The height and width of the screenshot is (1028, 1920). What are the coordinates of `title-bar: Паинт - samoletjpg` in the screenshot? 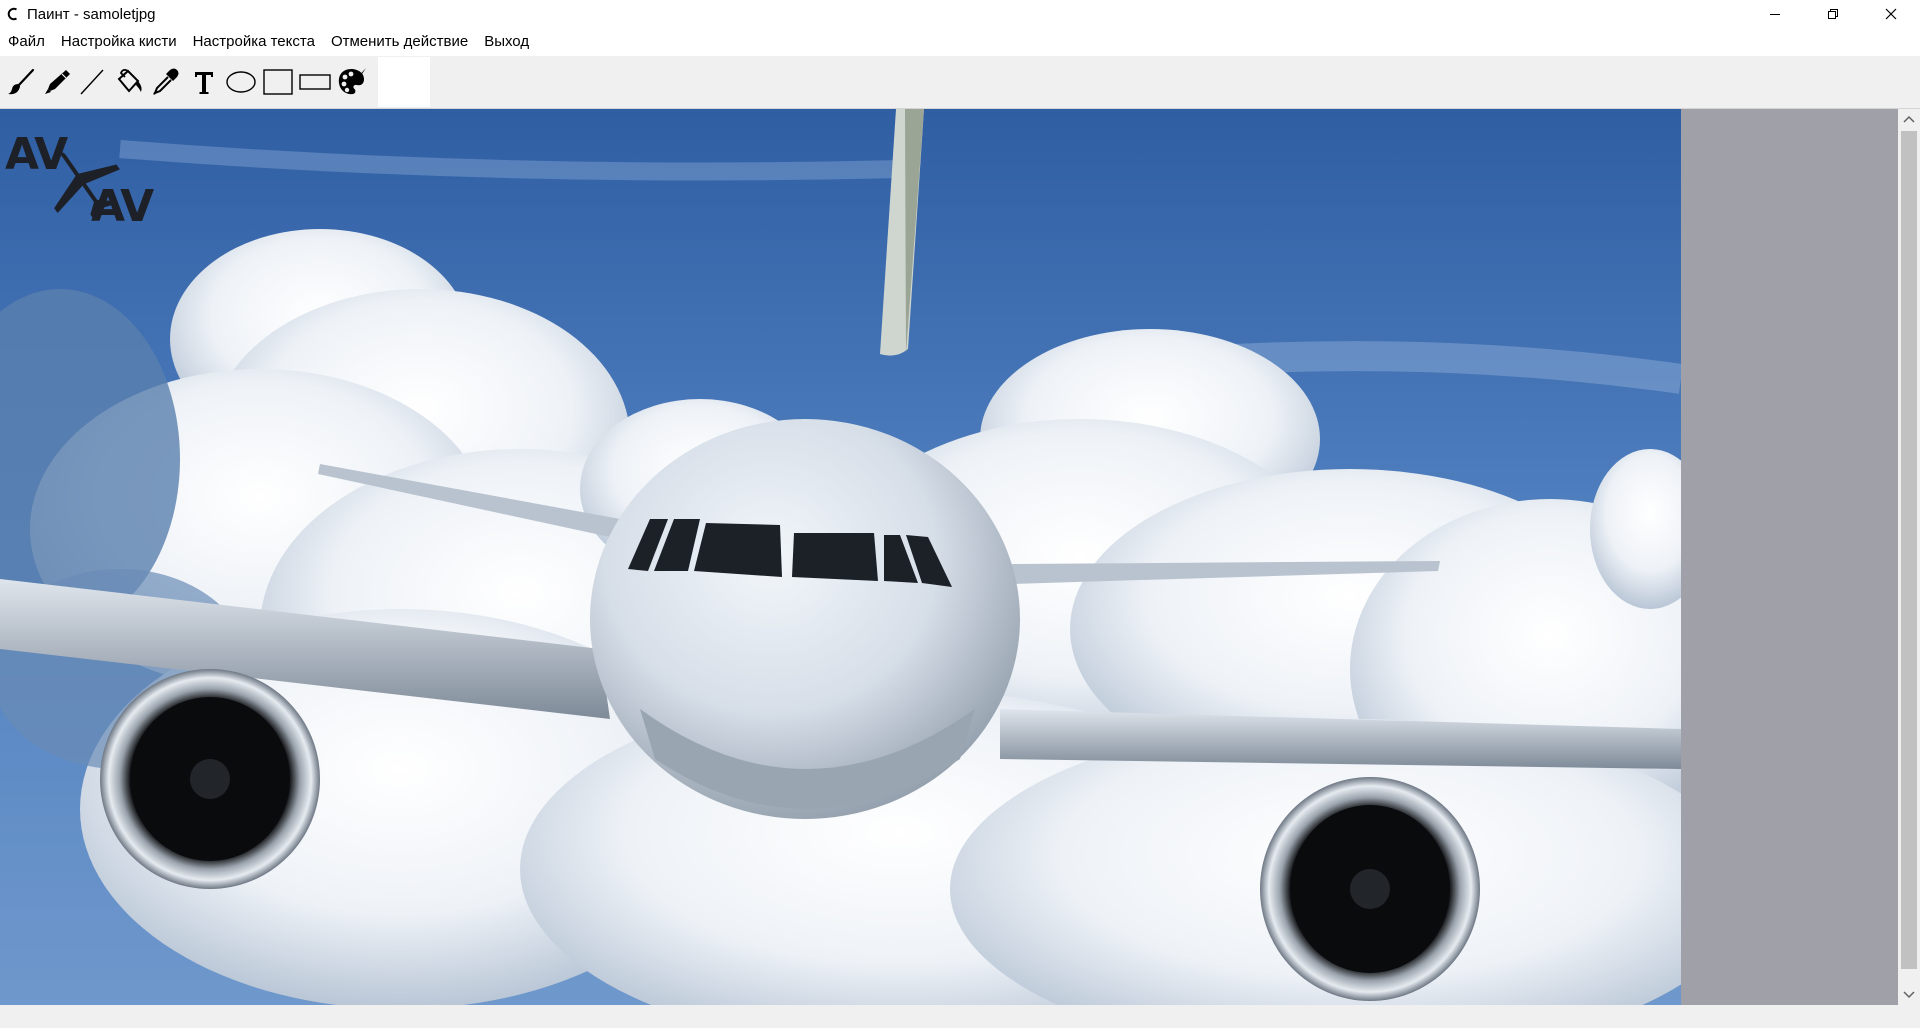 It's located at (960, 14).